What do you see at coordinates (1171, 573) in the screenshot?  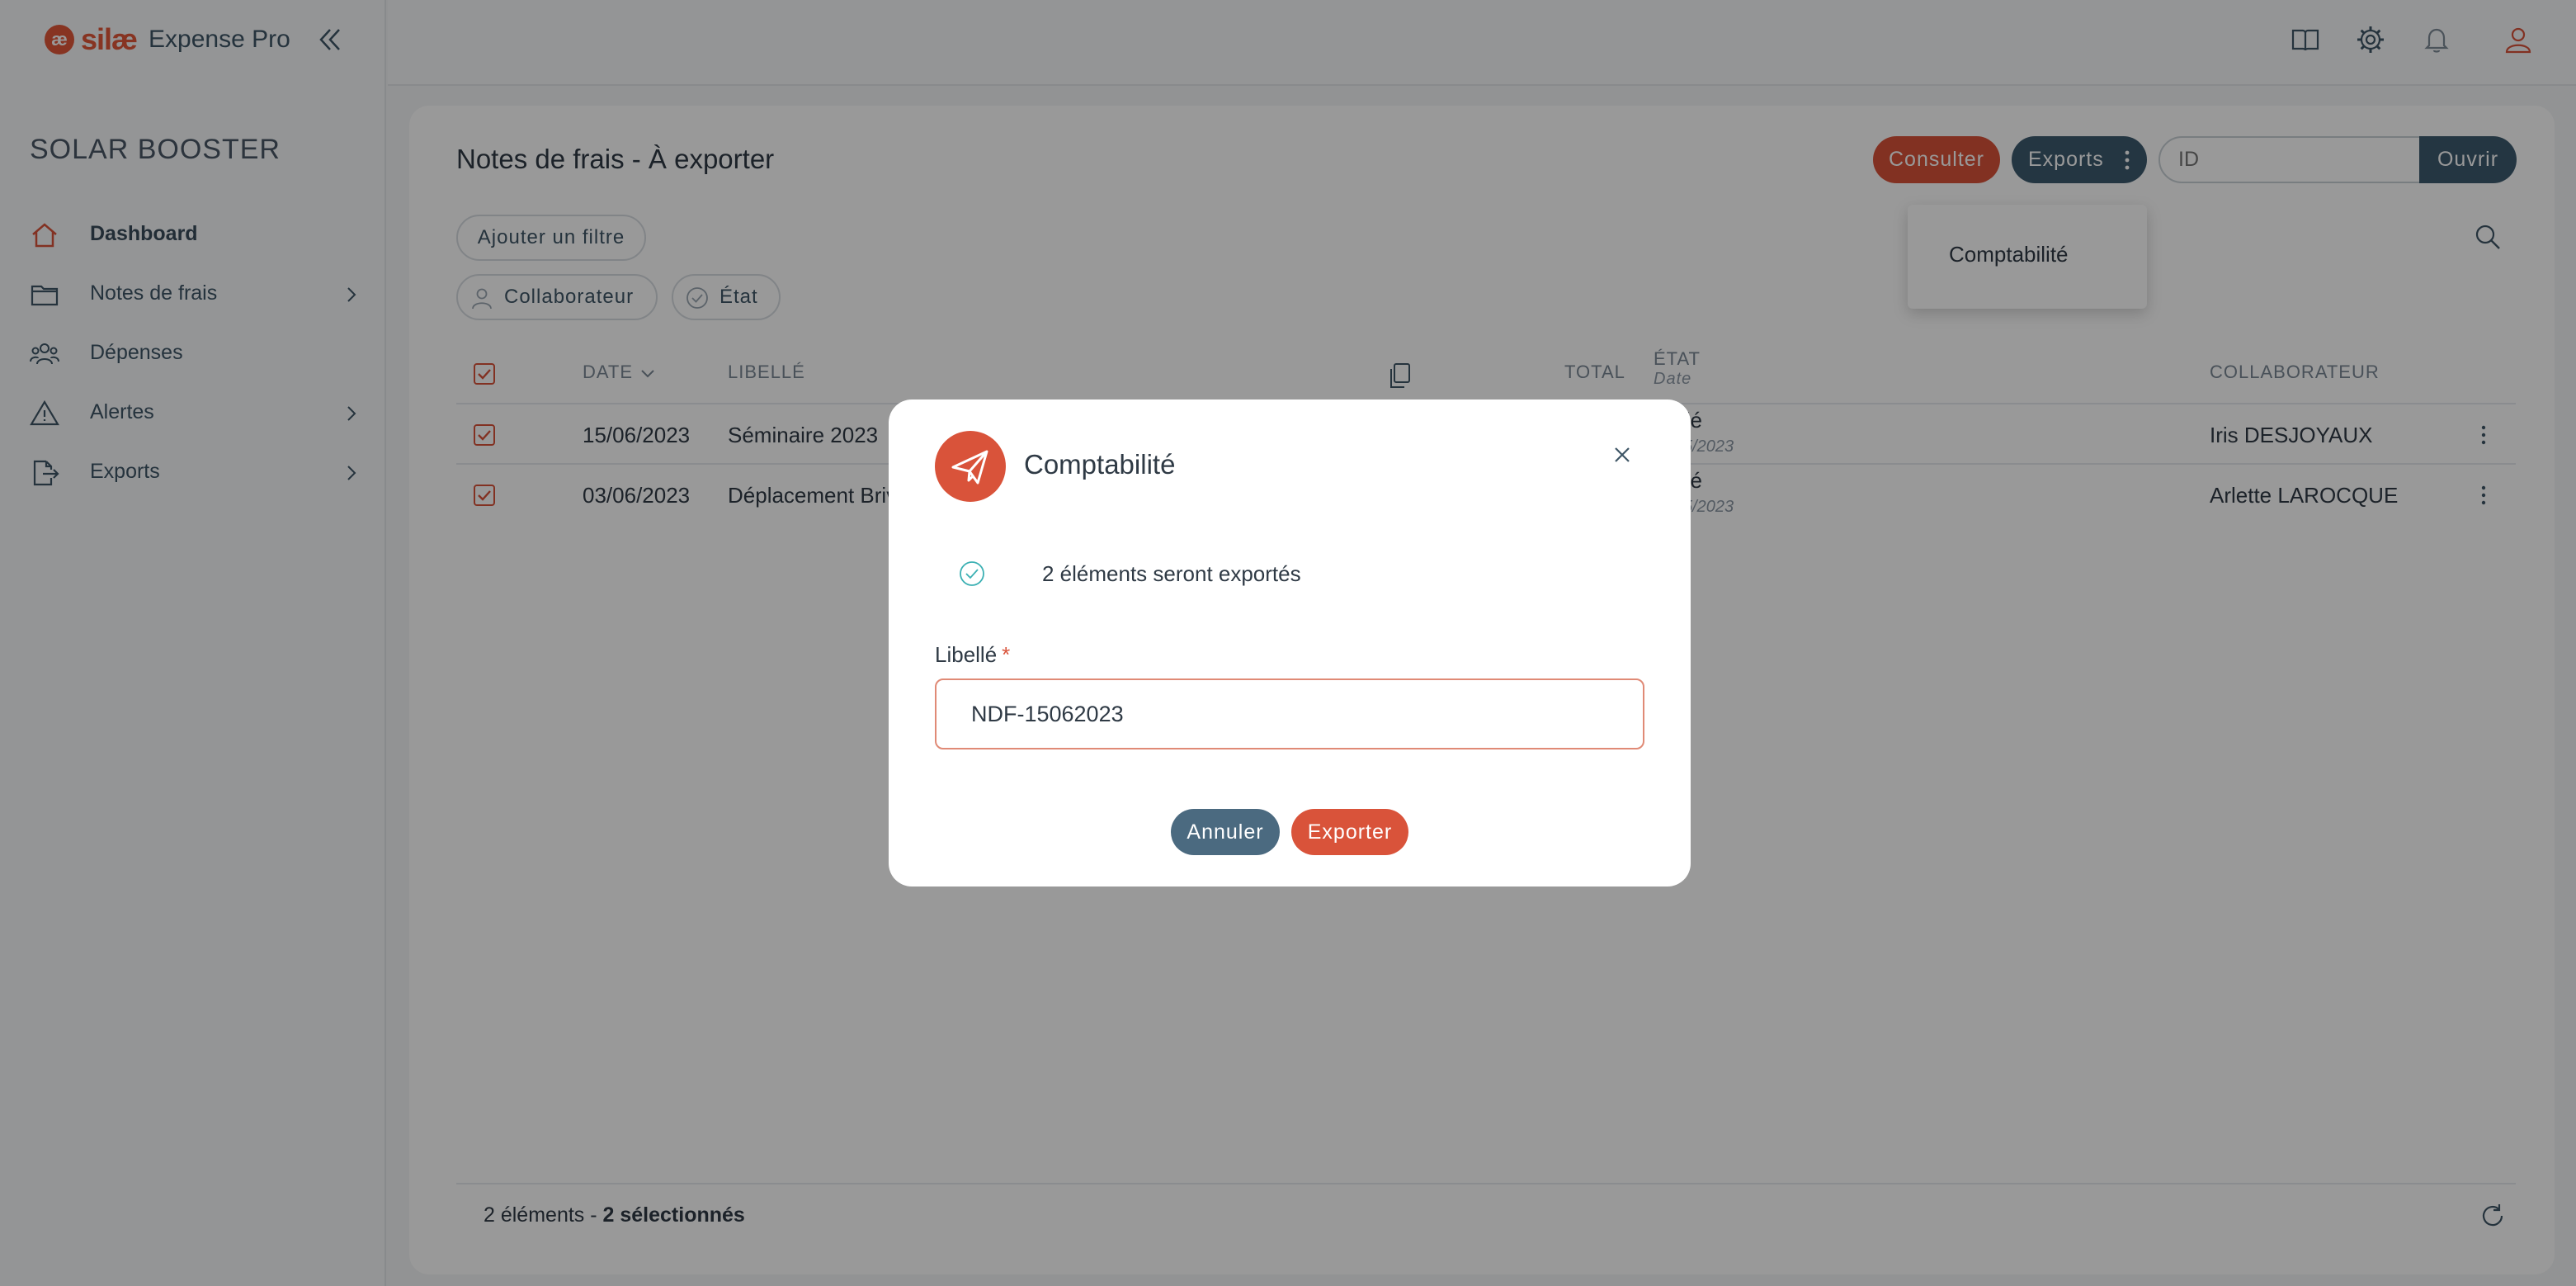 I see `export-info-text: 2 éléments seront exportés` at bounding box center [1171, 573].